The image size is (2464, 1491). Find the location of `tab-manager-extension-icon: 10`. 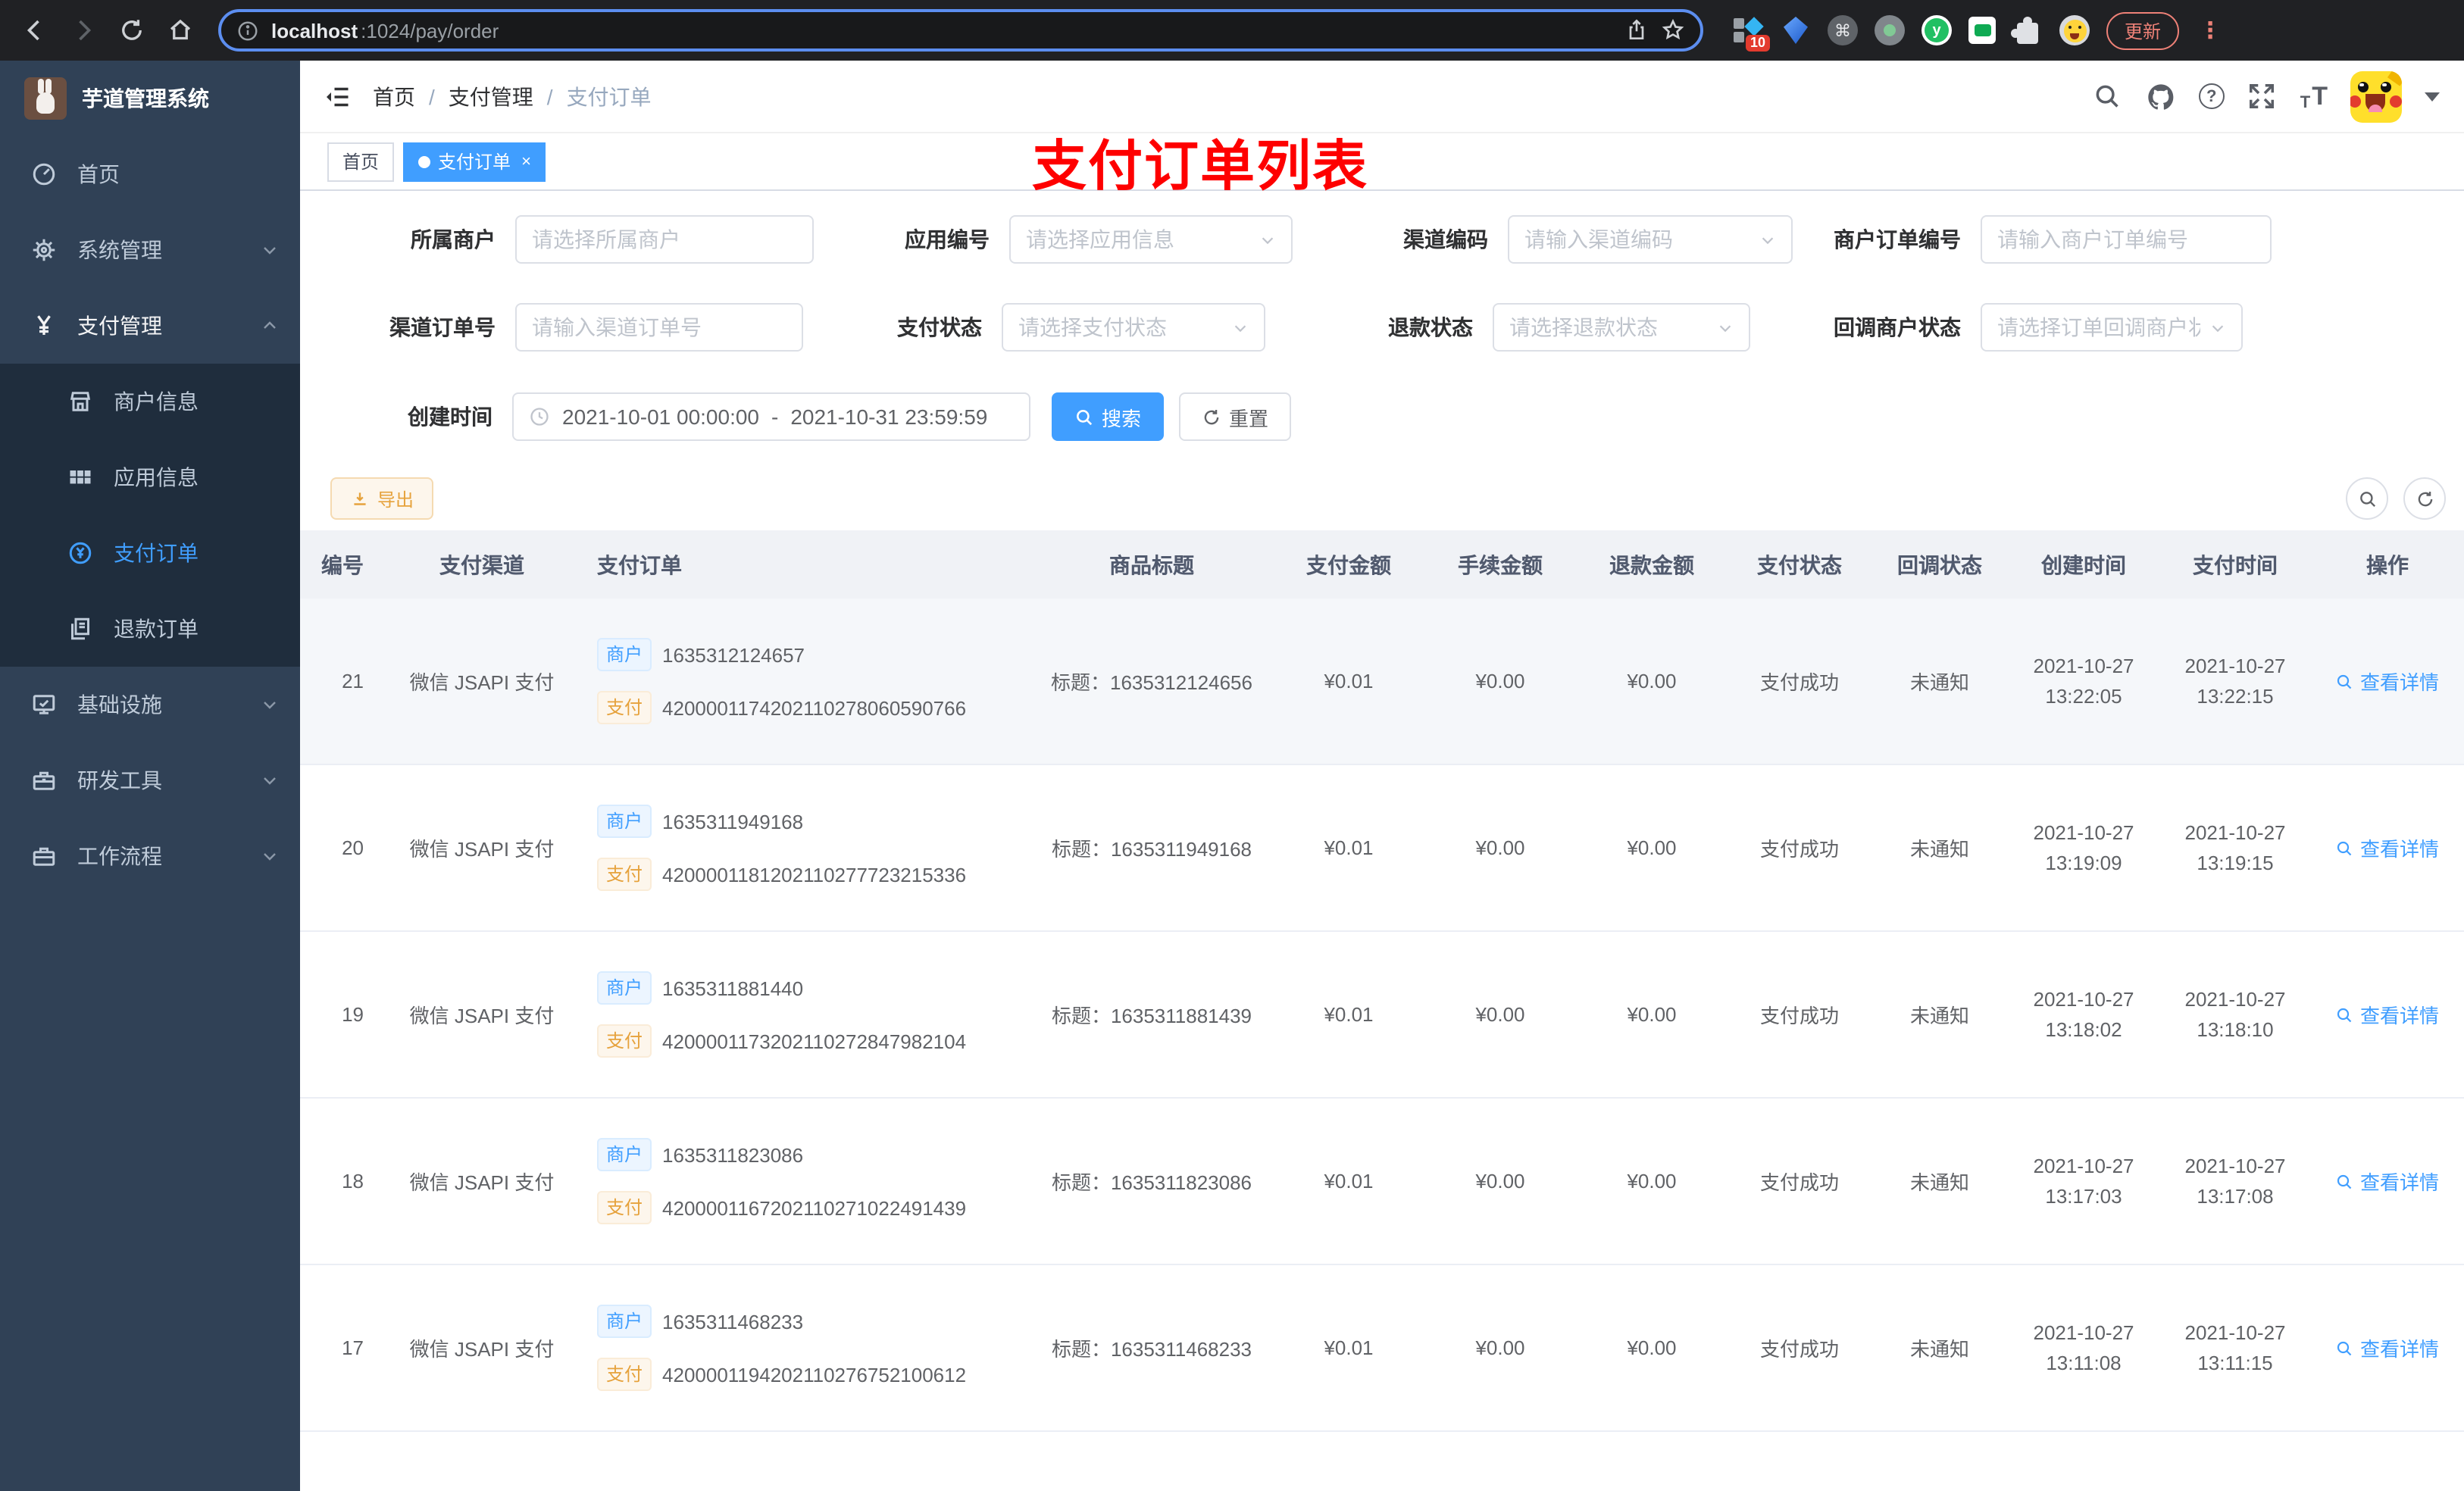

tab-manager-extension-icon: 10 is located at coordinates (1752, 33).